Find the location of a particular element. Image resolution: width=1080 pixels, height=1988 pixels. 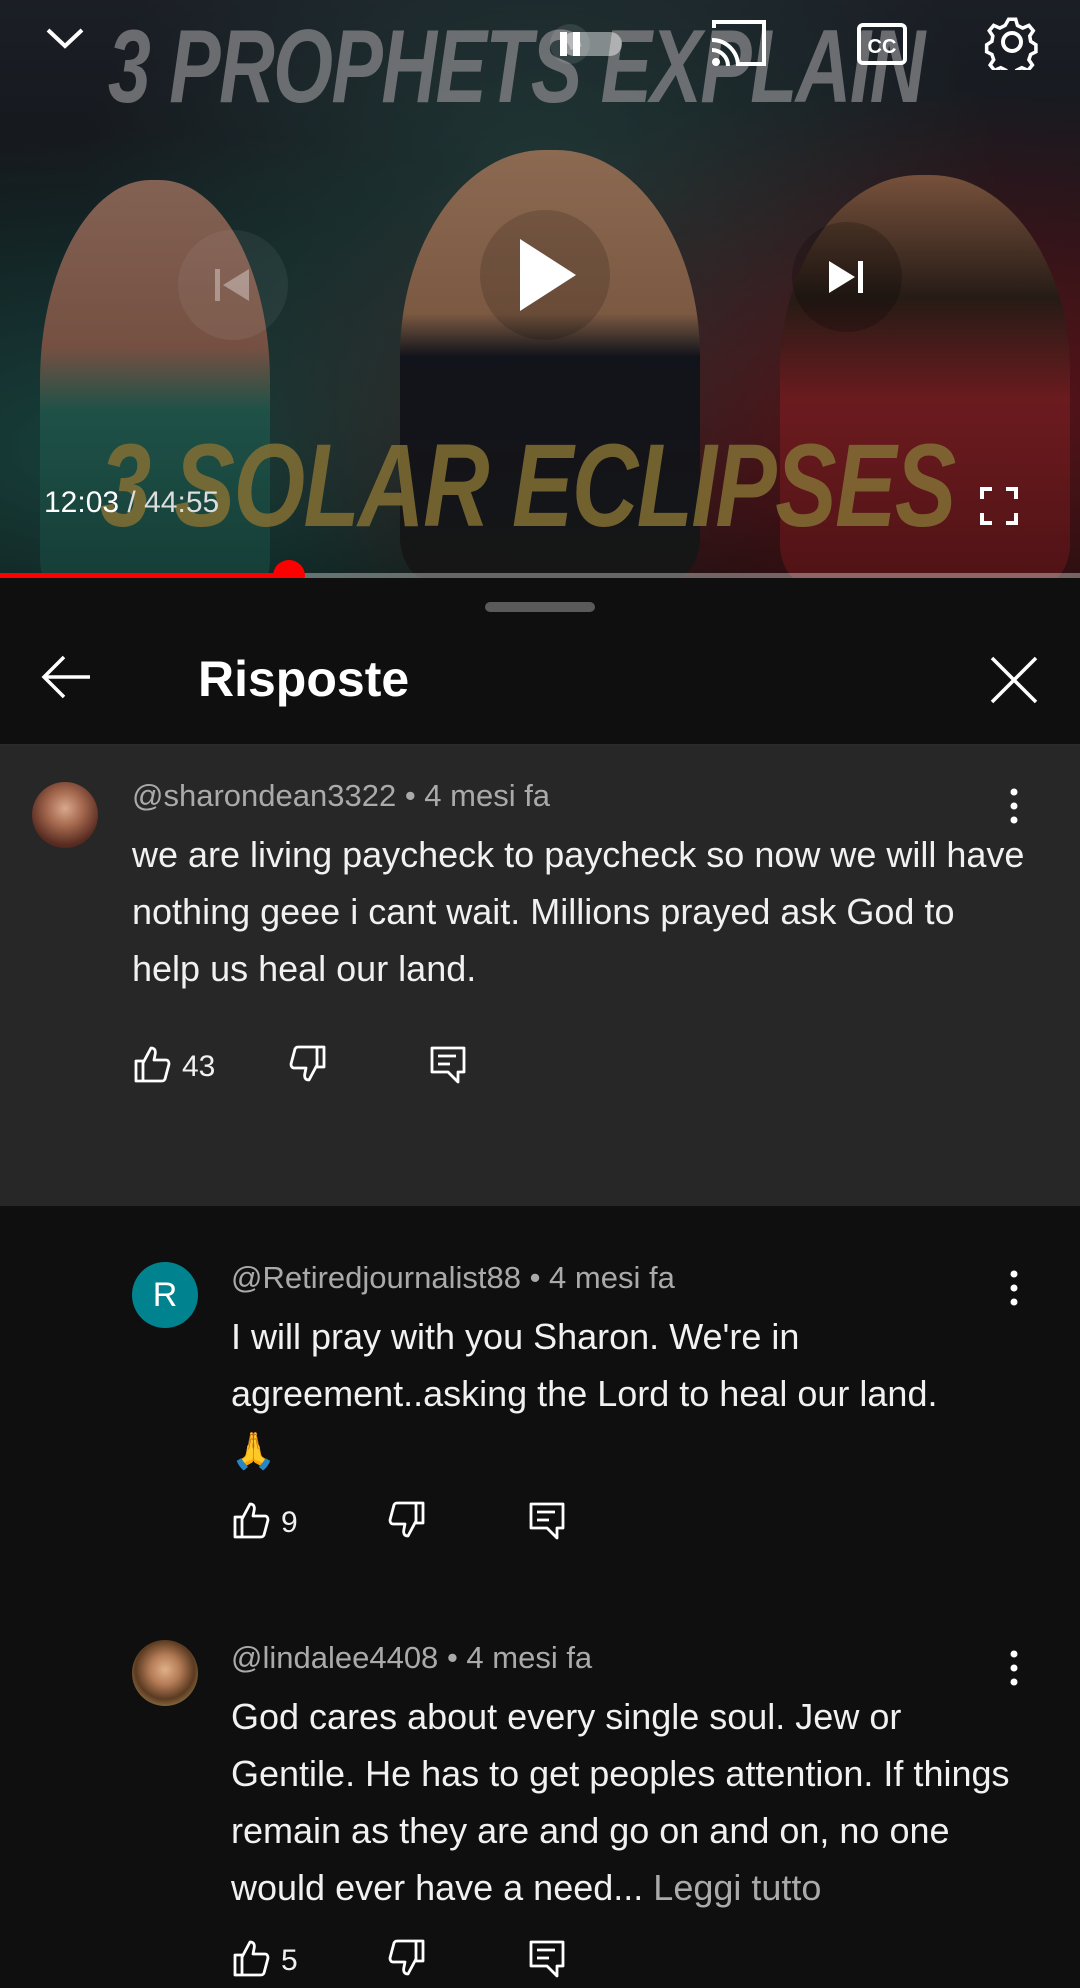

comment-author: @Retiredjournalist88 is located at coordinates (376, 1277).